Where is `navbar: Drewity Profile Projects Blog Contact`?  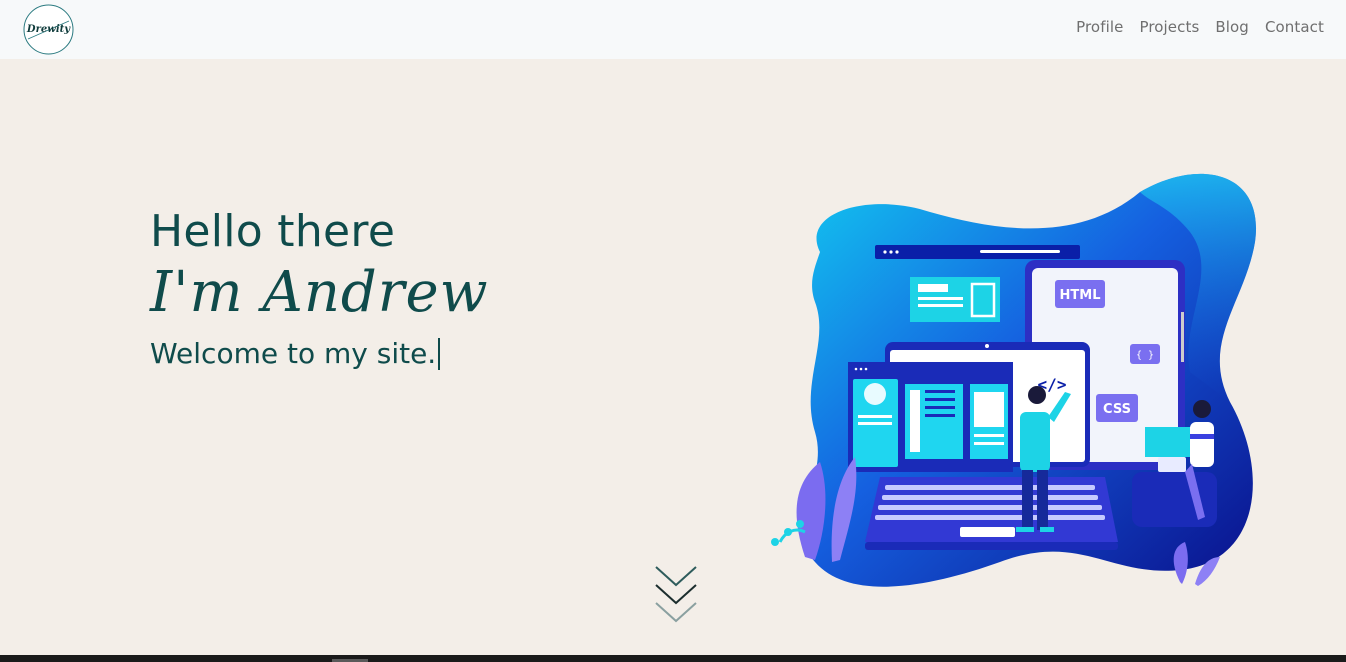
navbar: Drewity Profile Projects Blog Contact is located at coordinates (673, 29).